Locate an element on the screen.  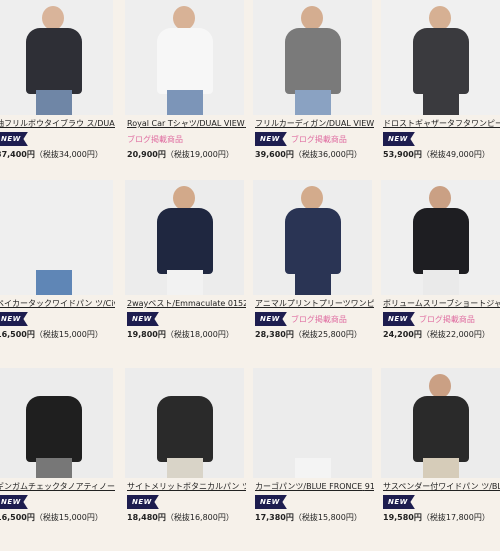
product-name-link: 袖フリルボウタイブラウ ス/DUAL VIEW 9157 is located at coordinates (57, 124).